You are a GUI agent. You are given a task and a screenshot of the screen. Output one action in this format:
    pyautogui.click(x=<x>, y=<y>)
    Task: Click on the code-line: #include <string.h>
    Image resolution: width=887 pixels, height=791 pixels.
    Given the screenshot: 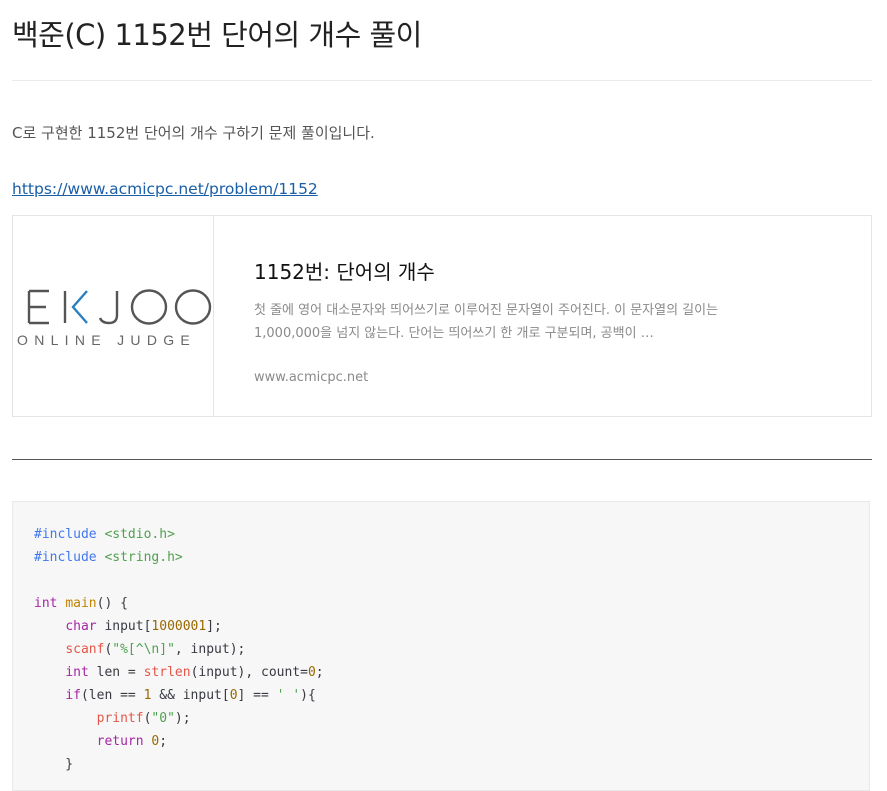 What is the action you would take?
    pyautogui.click(x=179, y=557)
    